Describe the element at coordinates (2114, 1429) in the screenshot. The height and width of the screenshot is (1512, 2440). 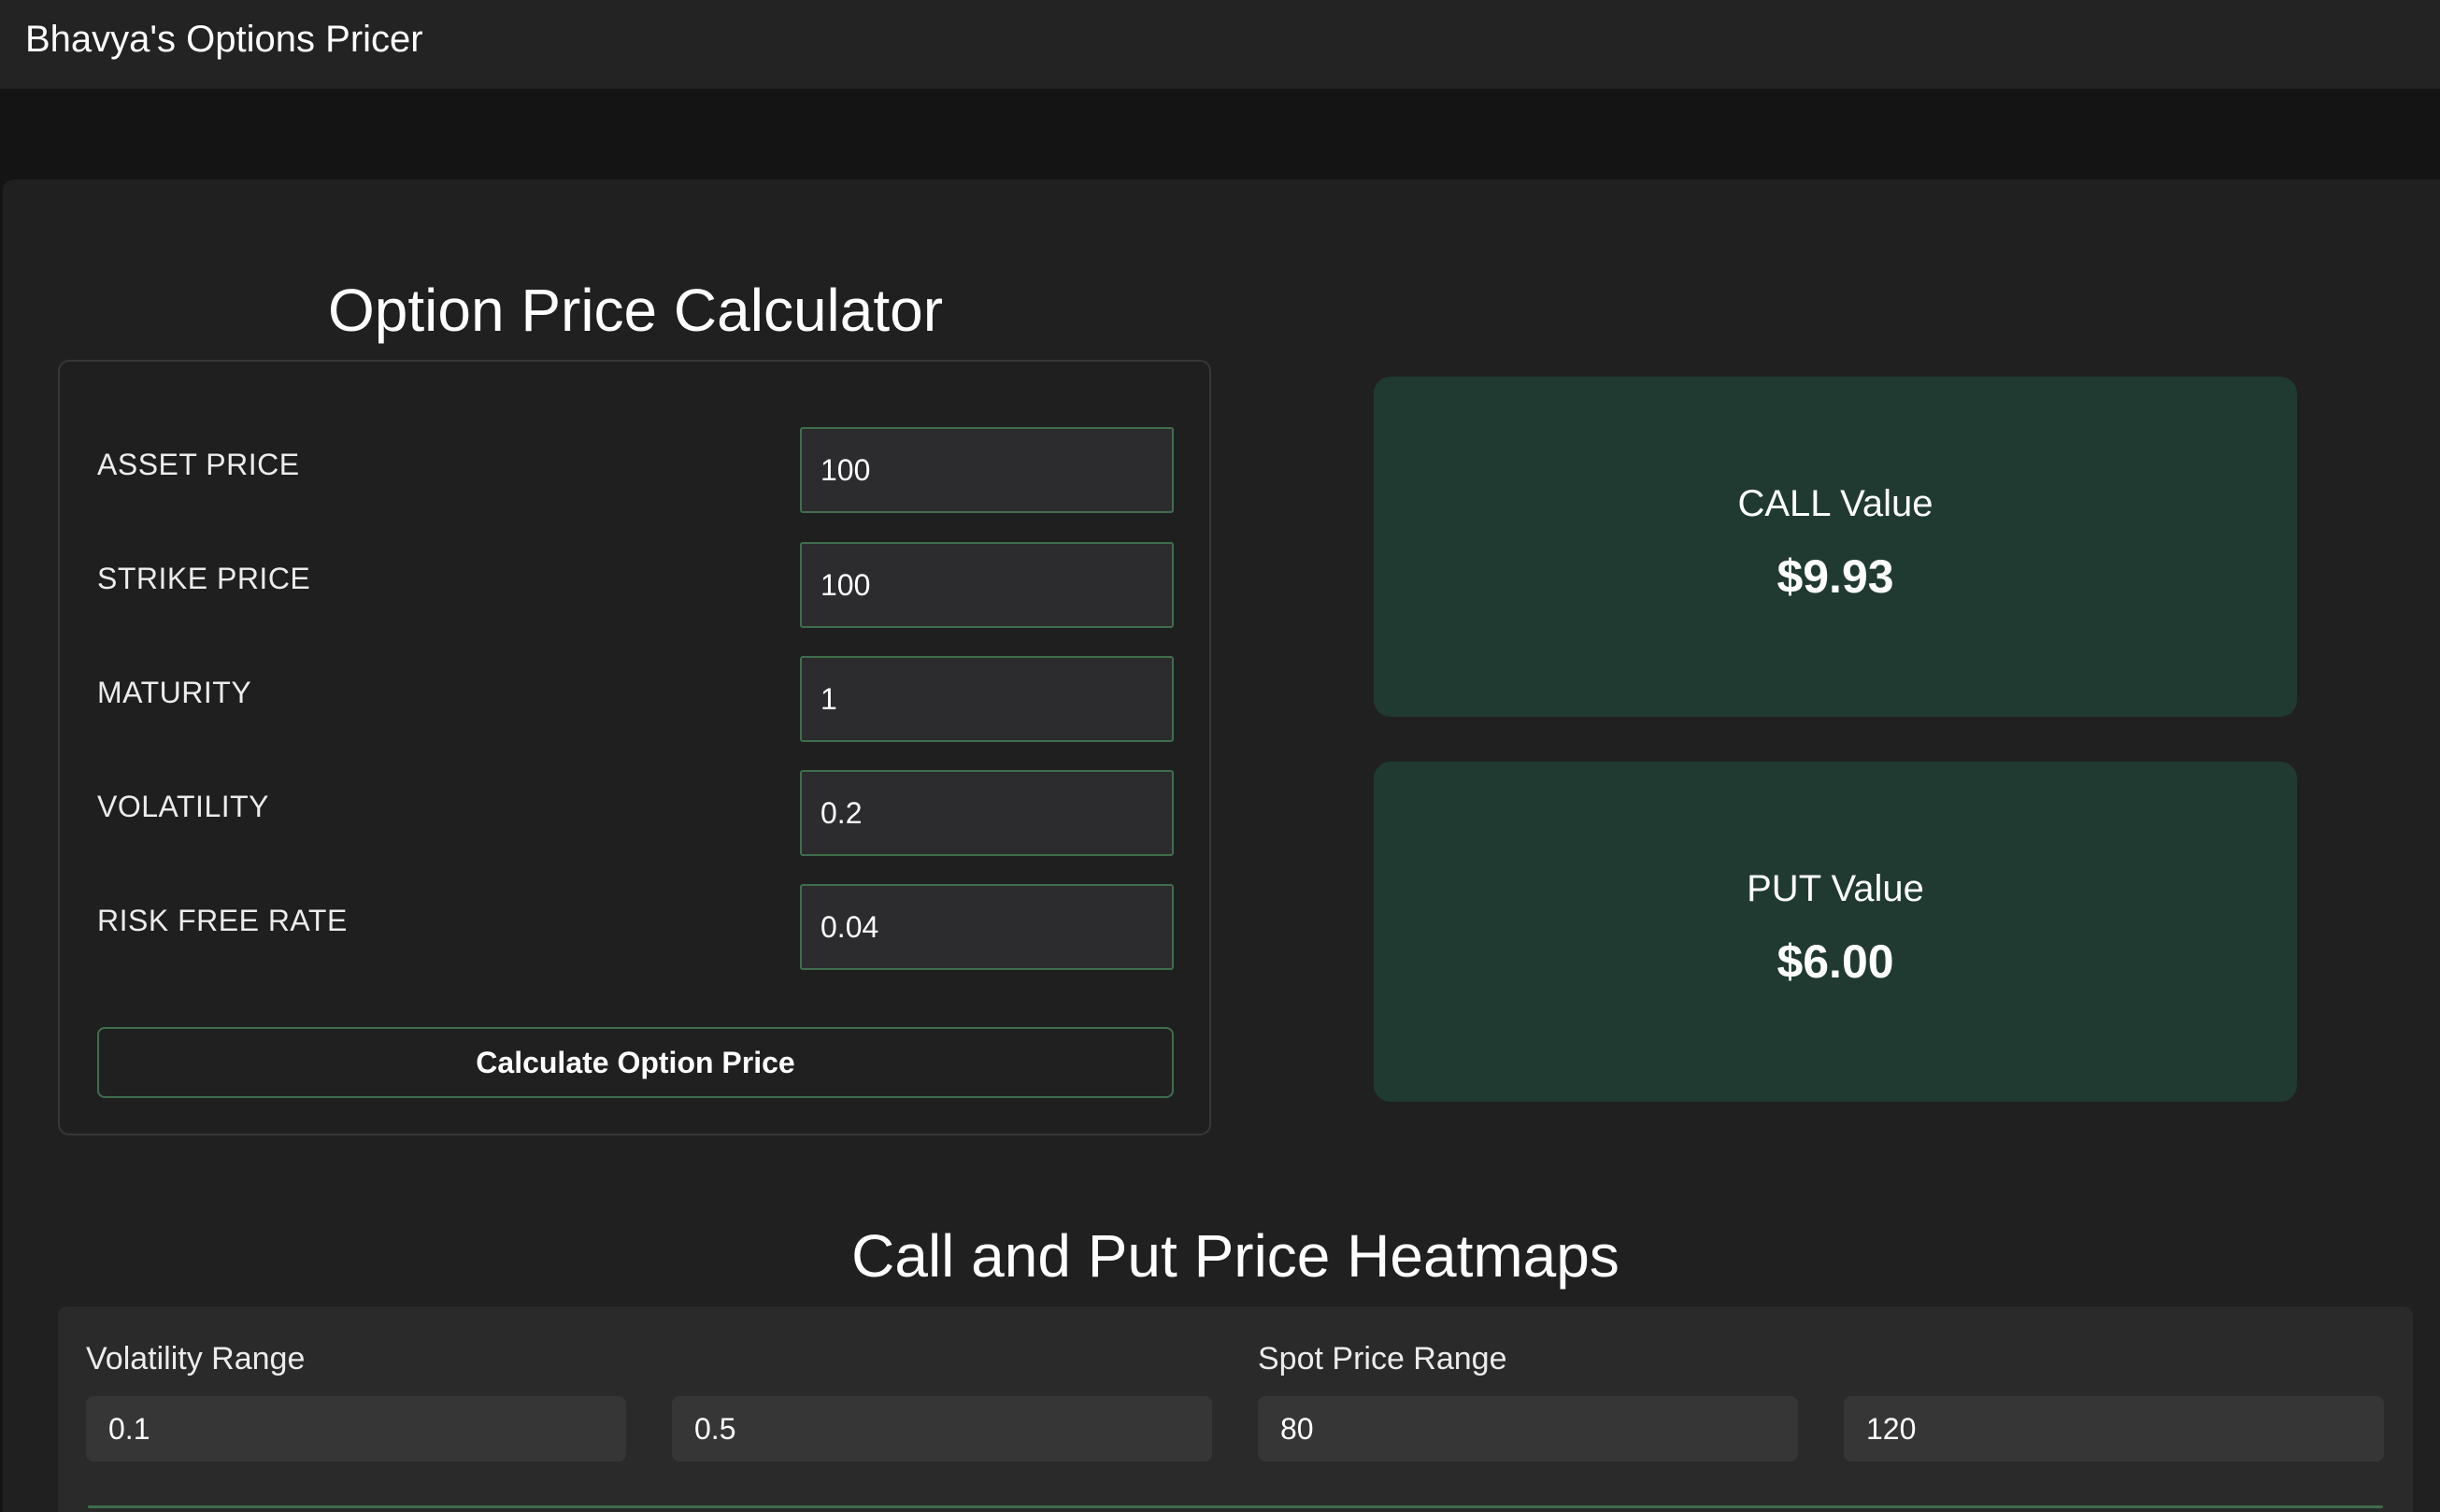
I see `spot-price-range-max-input` at that location.